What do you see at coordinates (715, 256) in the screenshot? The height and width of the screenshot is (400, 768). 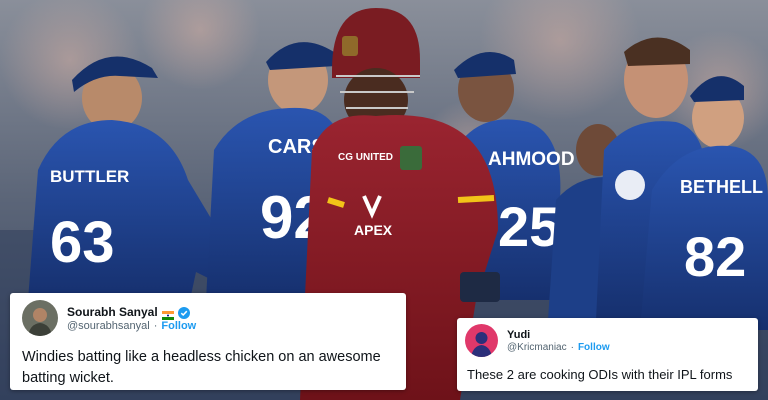 I see `fielder-number-bethell: 82` at bounding box center [715, 256].